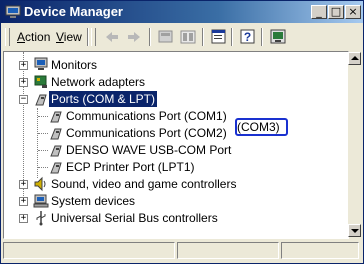 The width and height of the screenshot is (364, 264). I want to click on expand-monitors: +, so click(23, 65).